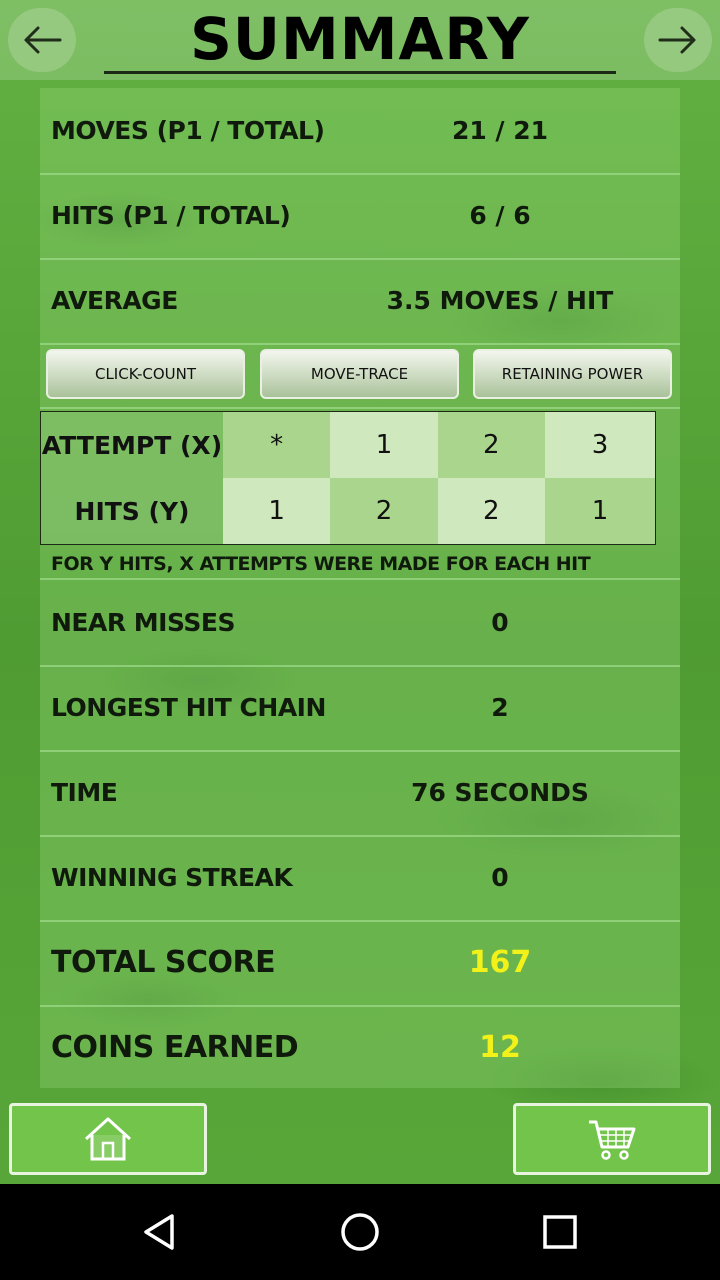 The width and height of the screenshot is (720, 1280). I want to click on stat-row-average: AVERAGE 3.5 MOVES / HIT, so click(360, 301).